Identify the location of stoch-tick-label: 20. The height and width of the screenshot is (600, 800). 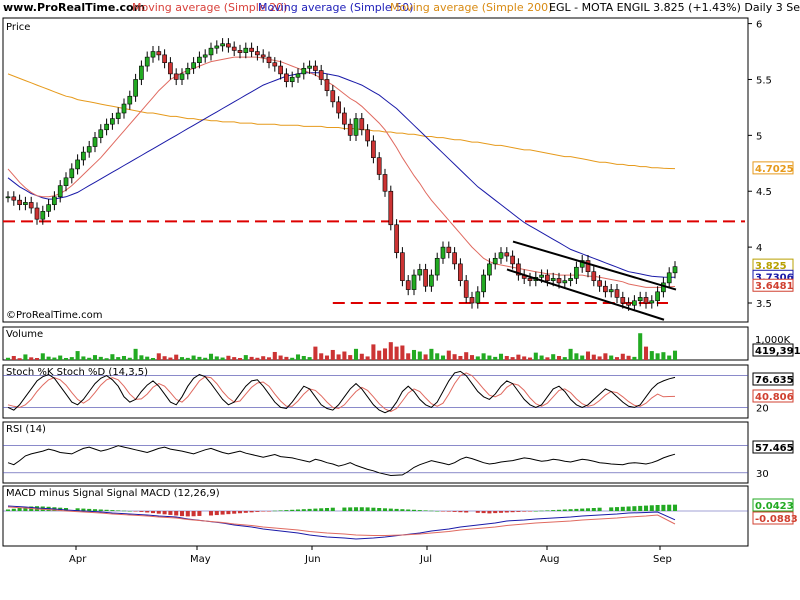
(762, 408).